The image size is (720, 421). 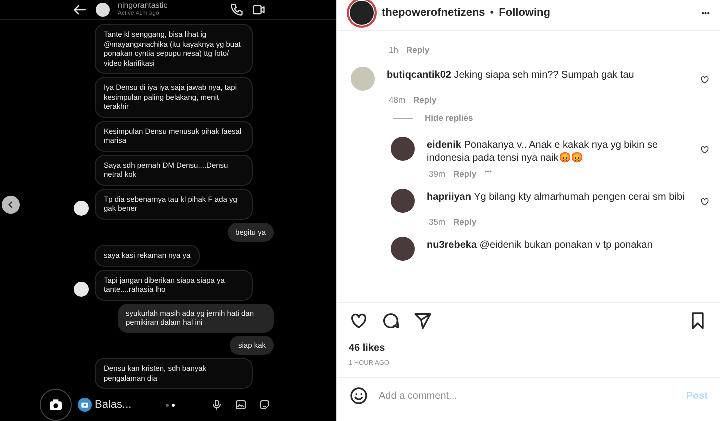 What do you see at coordinates (524, 13) in the screenshot?
I see `following-button: Following` at bounding box center [524, 13].